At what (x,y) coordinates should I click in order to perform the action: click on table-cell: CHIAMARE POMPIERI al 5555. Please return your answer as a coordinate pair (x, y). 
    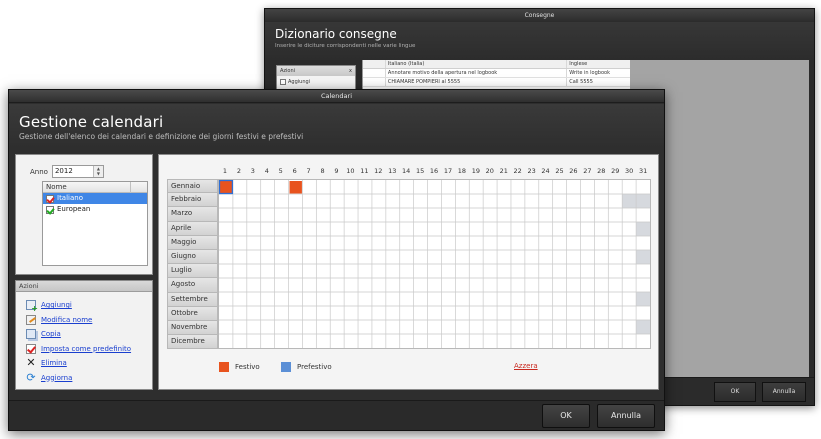
    Looking at the image, I should click on (475, 82).